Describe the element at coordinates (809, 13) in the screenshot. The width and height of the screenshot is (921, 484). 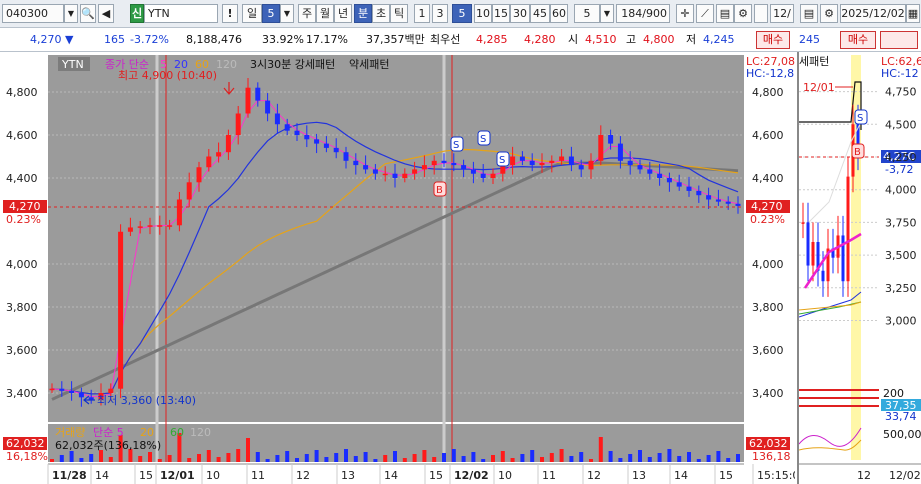
I see `side-save-icon: ▤` at that location.